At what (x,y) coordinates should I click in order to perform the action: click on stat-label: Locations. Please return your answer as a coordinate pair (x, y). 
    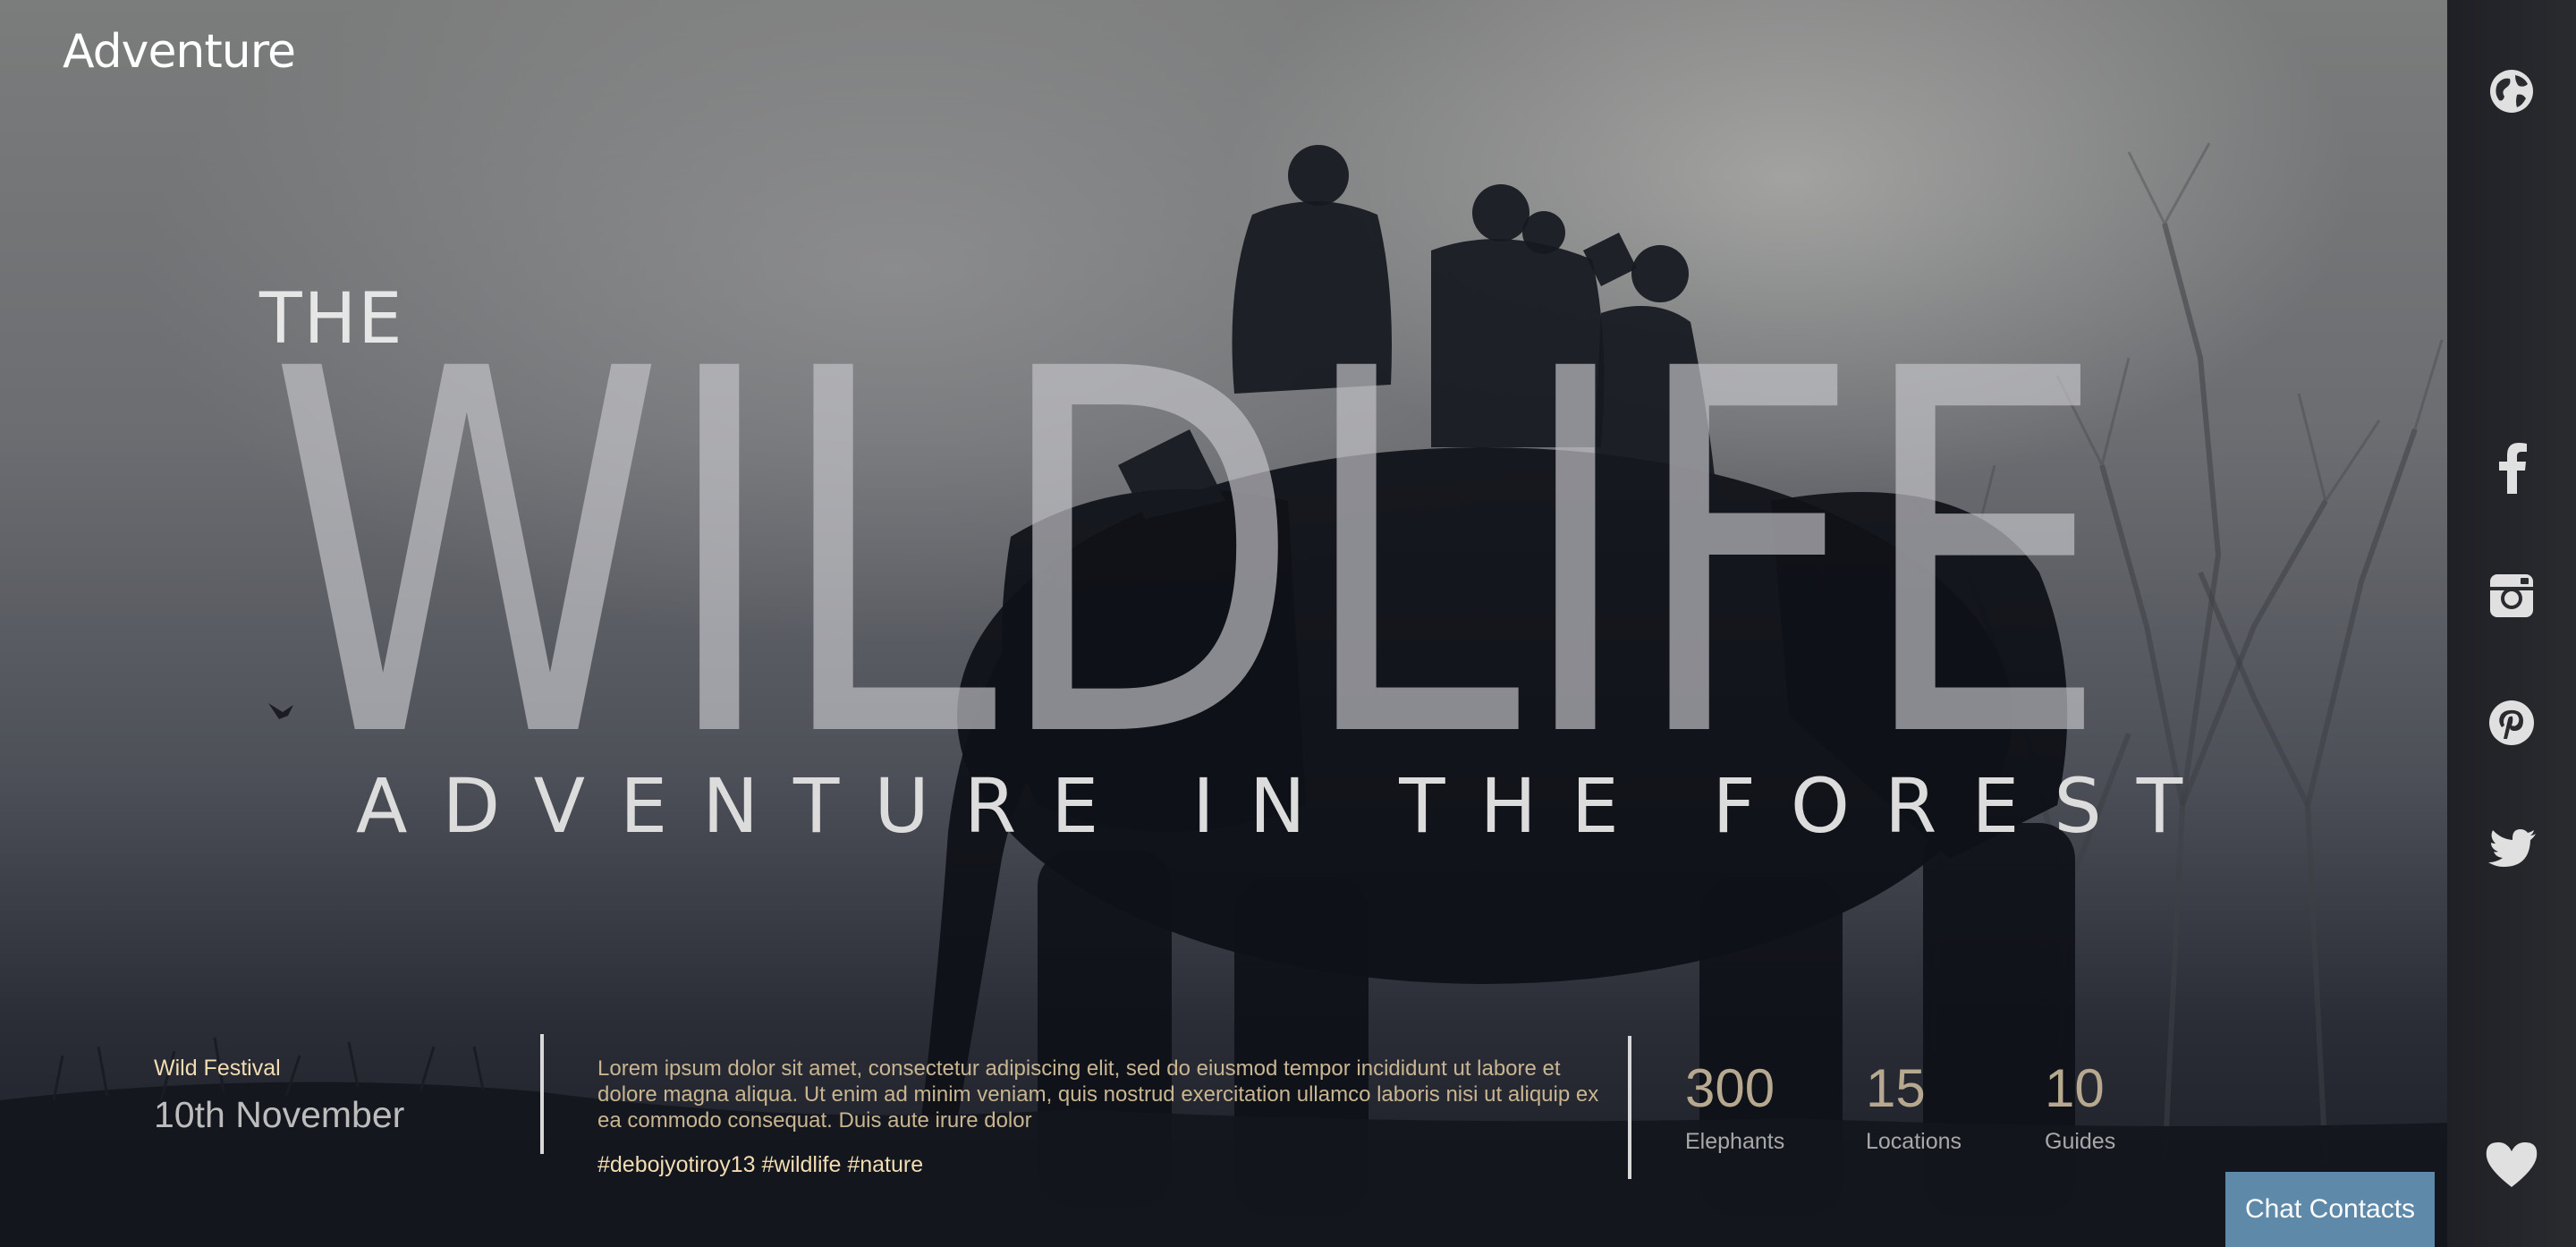
    Looking at the image, I should click on (1914, 1141).